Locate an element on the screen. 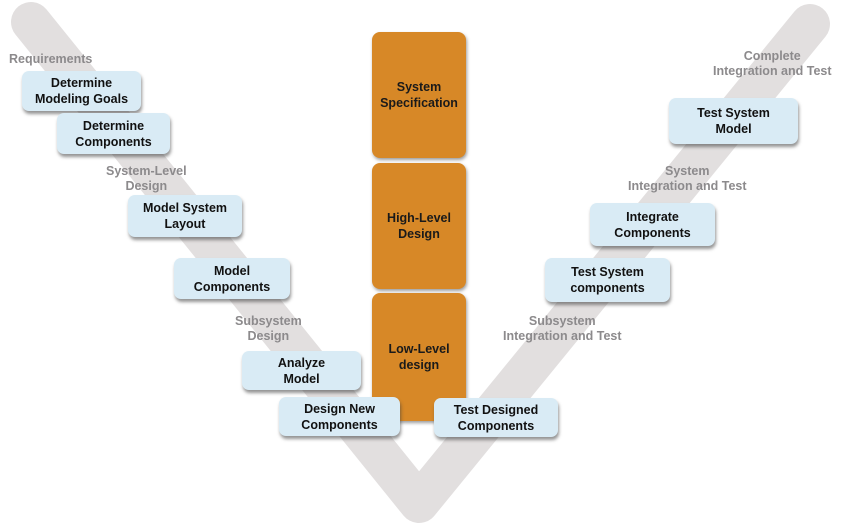 This screenshot has height=532, width=855. step-model-system-layout: Model System Layout is located at coordinates (185, 216).